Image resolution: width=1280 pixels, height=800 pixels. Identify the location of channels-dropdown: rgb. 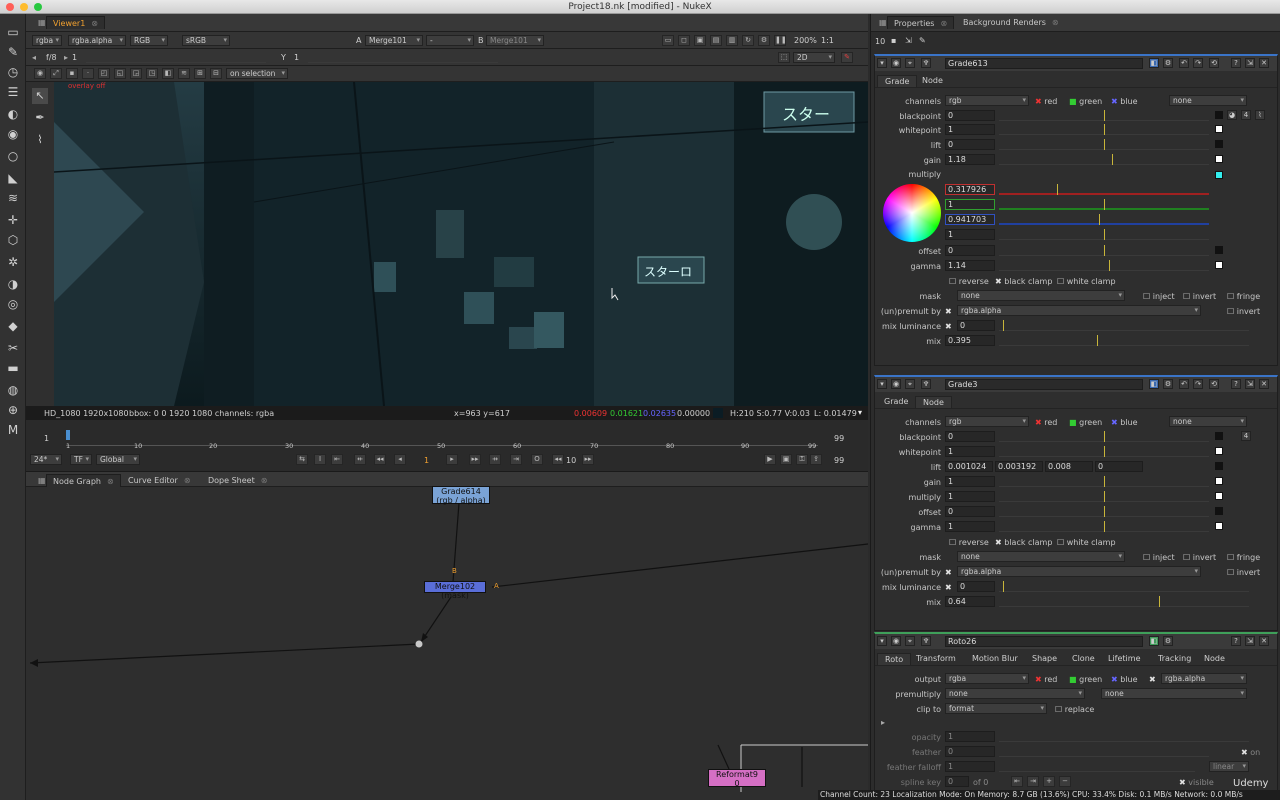
(987, 421).